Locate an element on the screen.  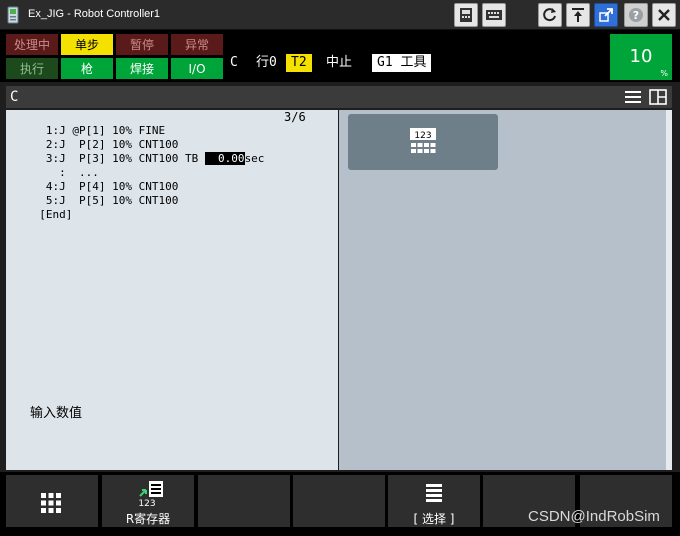
fkey-select: [ 选择 ] is located at coordinates (434, 501).